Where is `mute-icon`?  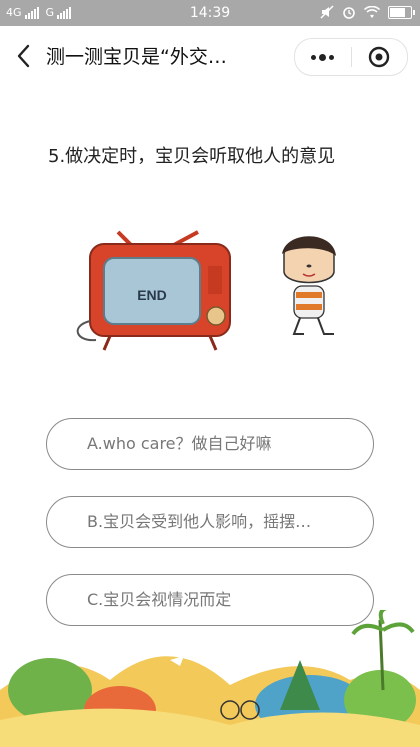 mute-icon is located at coordinates (327, 12).